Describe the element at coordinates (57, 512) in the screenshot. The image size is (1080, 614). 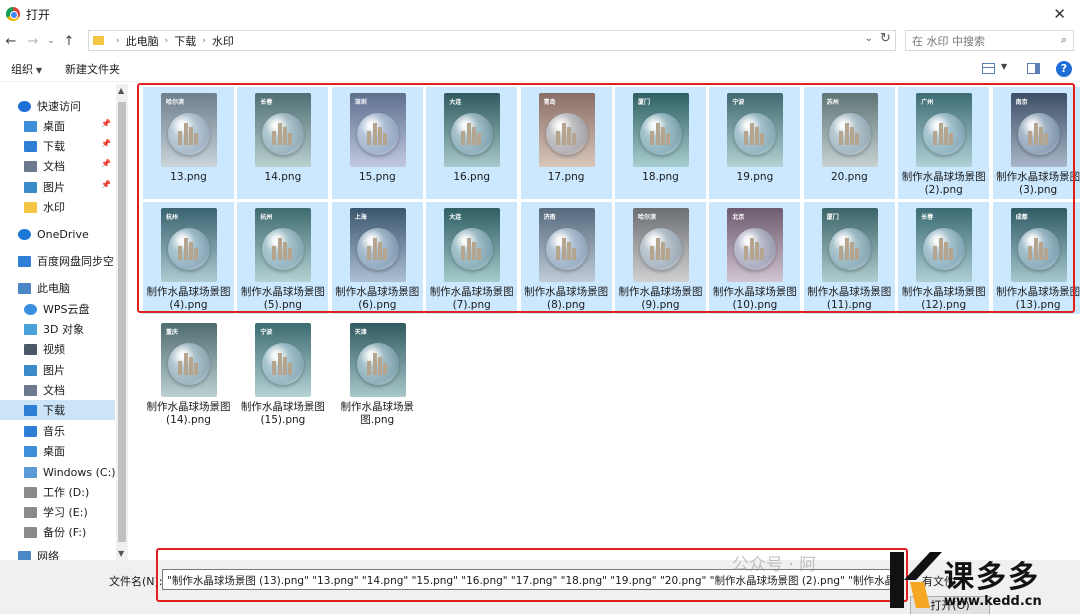
I see `sidebar-item: 学习 (E:)` at that location.